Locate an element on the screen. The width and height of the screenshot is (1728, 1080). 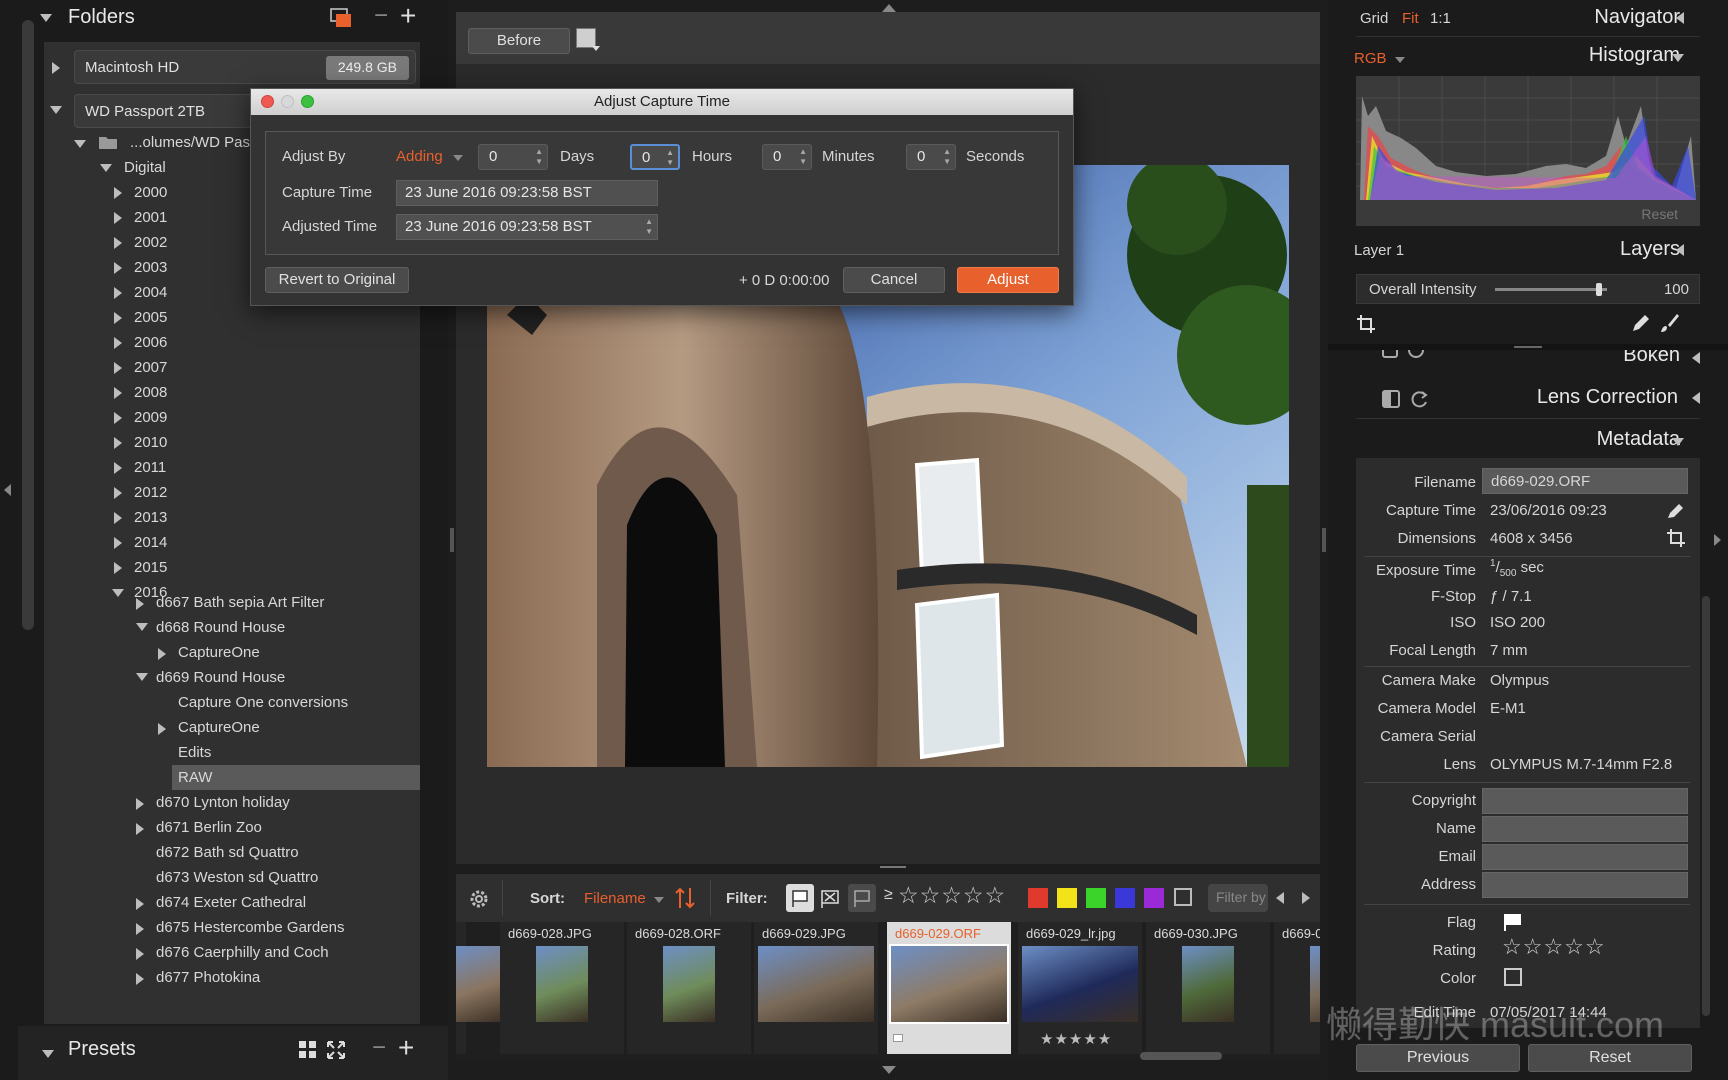
zoom-window-icon is located at coordinates (307, 101).